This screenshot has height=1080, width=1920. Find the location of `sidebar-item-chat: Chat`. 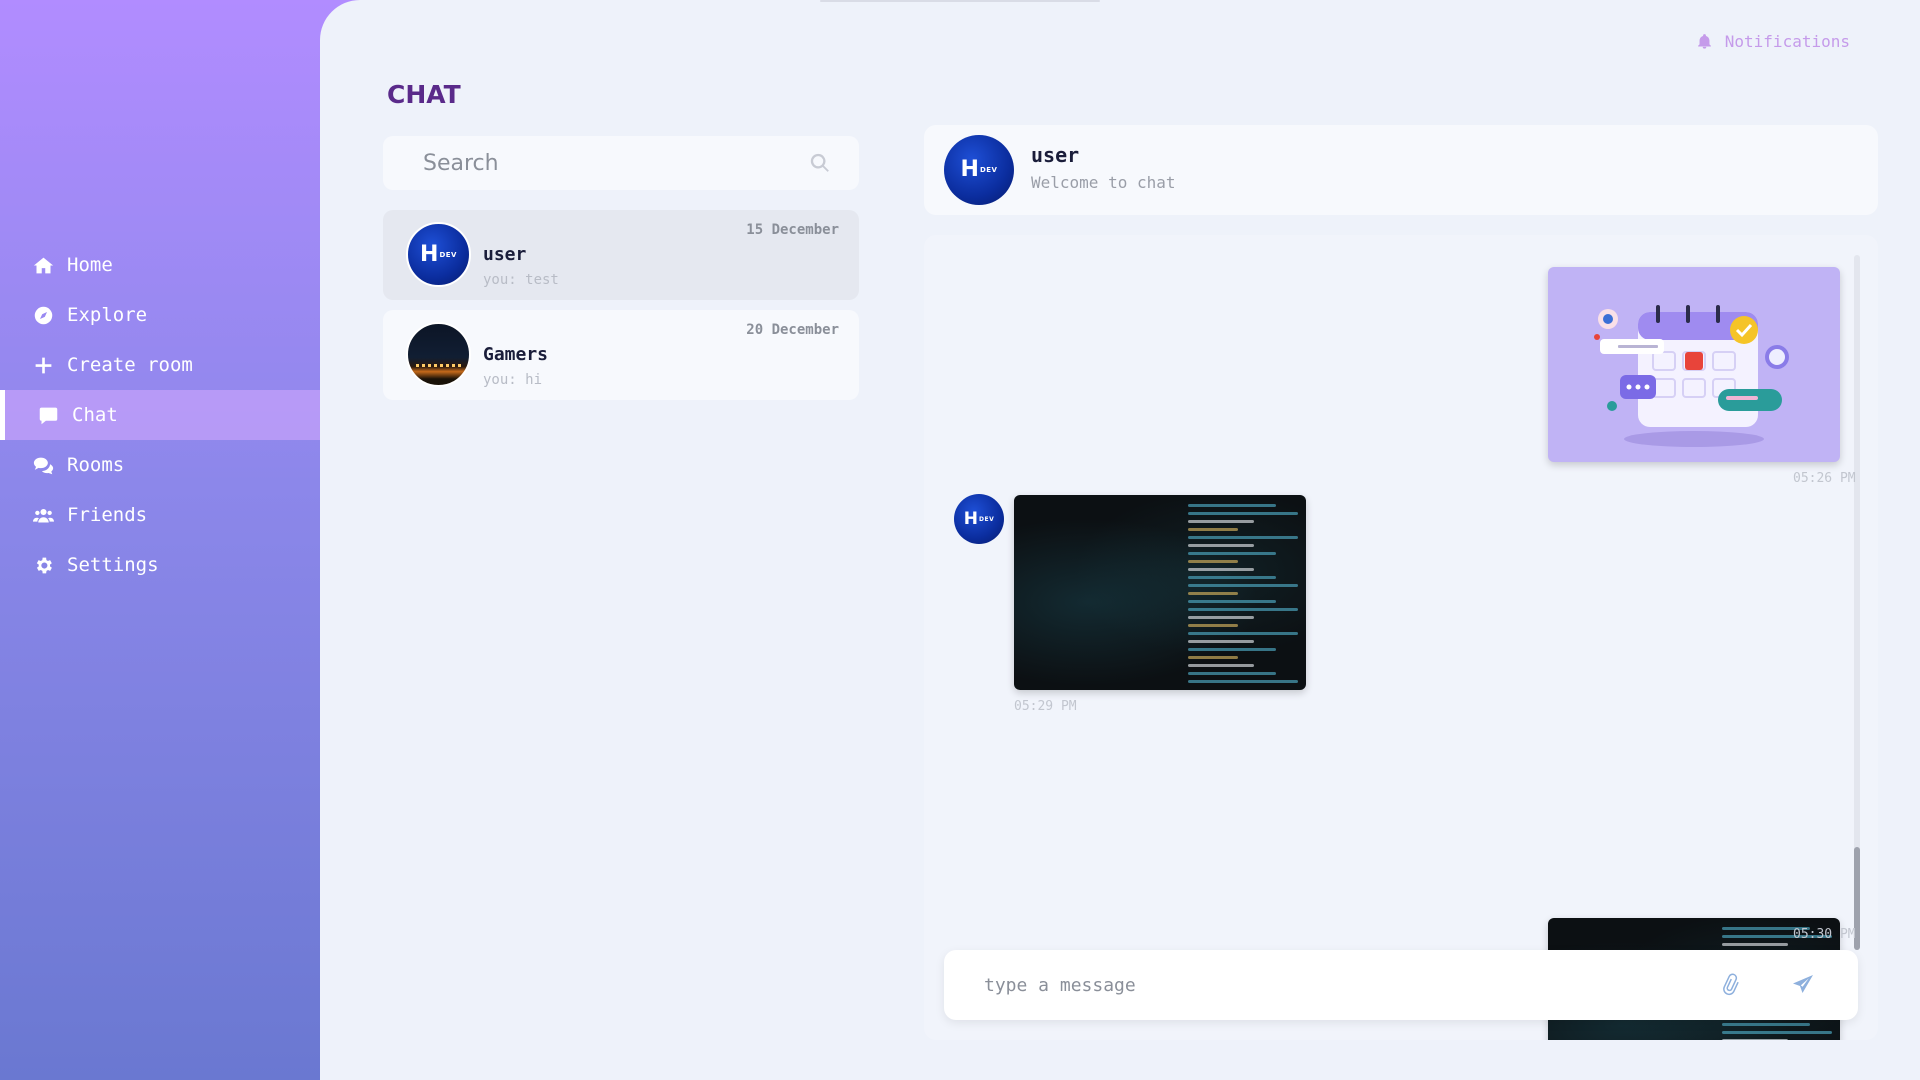

sidebar-item-chat: Chat is located at coordinates (160, 415).